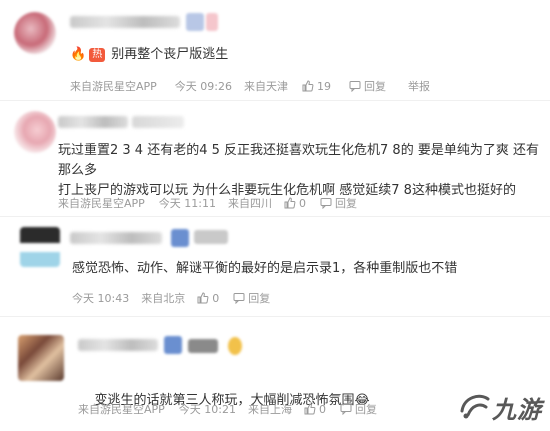  Describe the element at coordinates (170, 54) in the screenshot. I see `comment-body: 别再整个丧尸版逃生` at that location.